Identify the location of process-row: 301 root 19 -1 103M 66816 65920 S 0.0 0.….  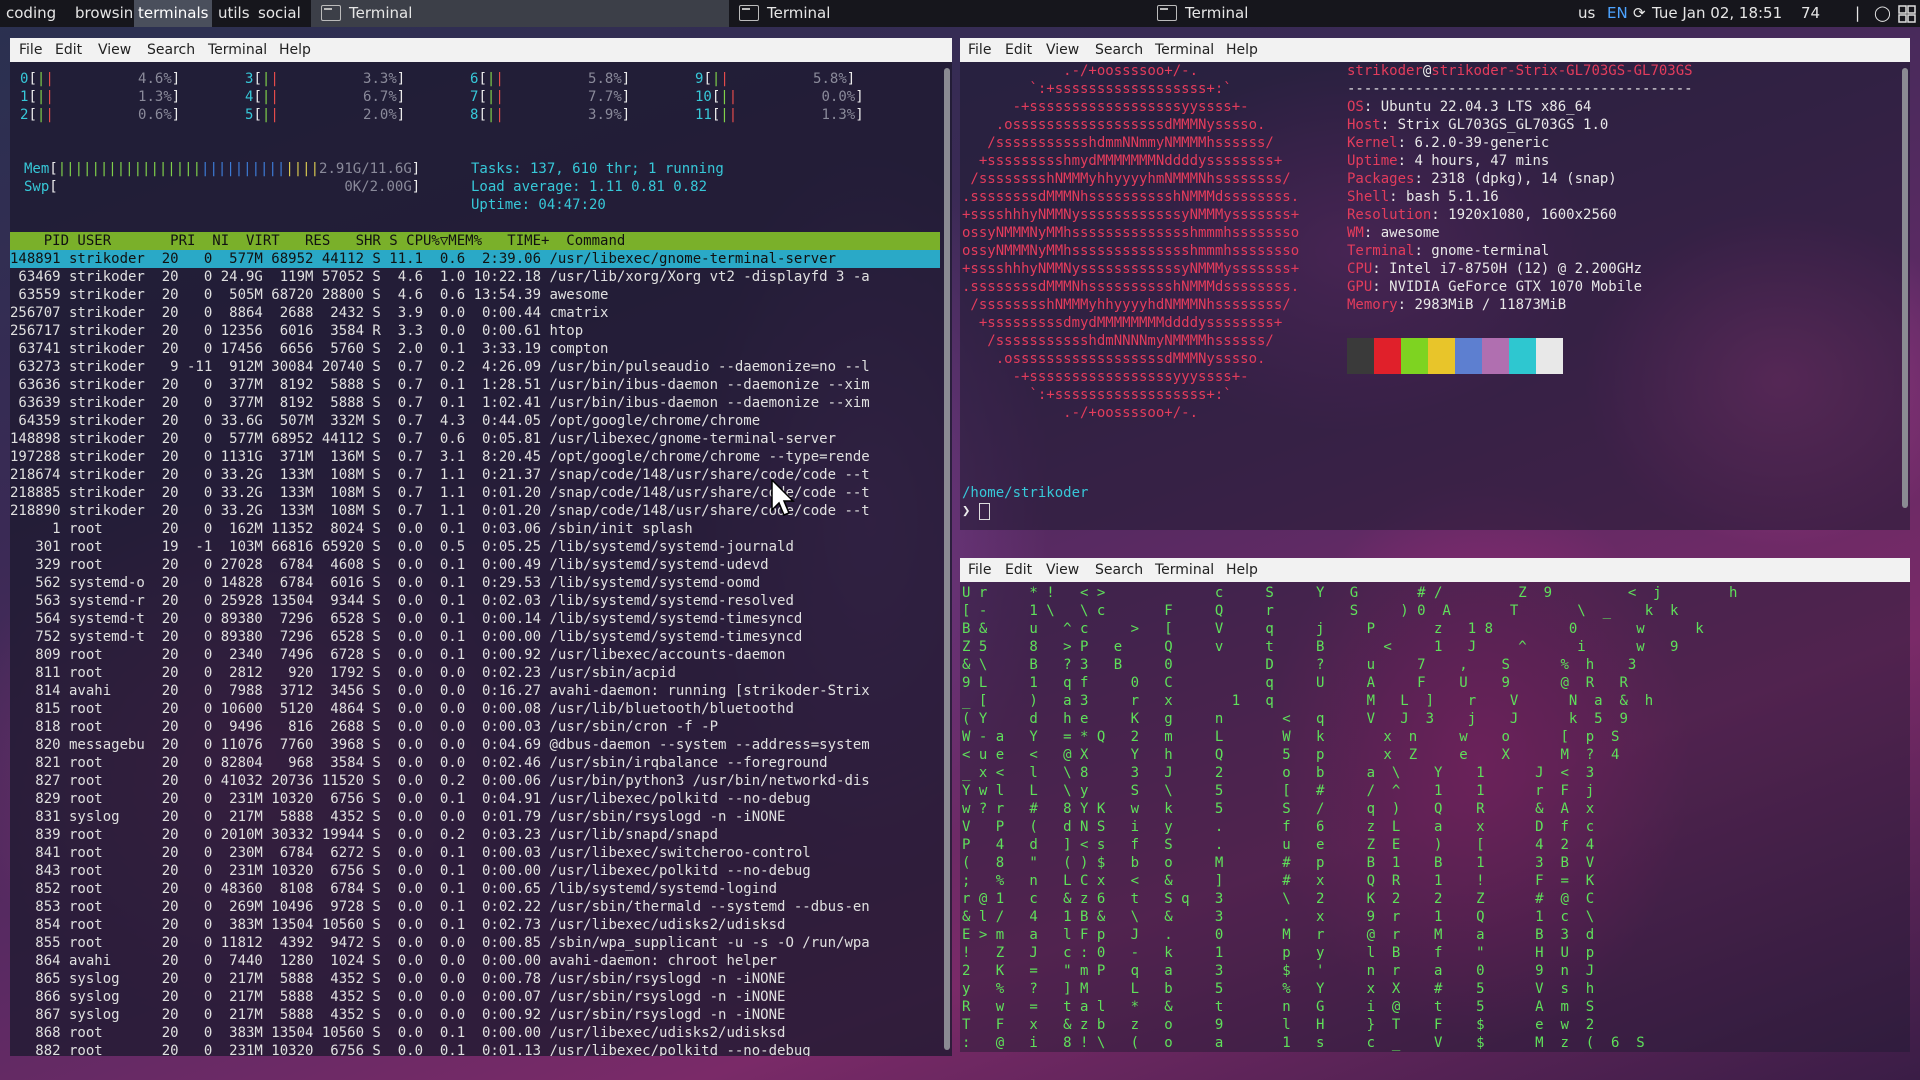
(402, 547).